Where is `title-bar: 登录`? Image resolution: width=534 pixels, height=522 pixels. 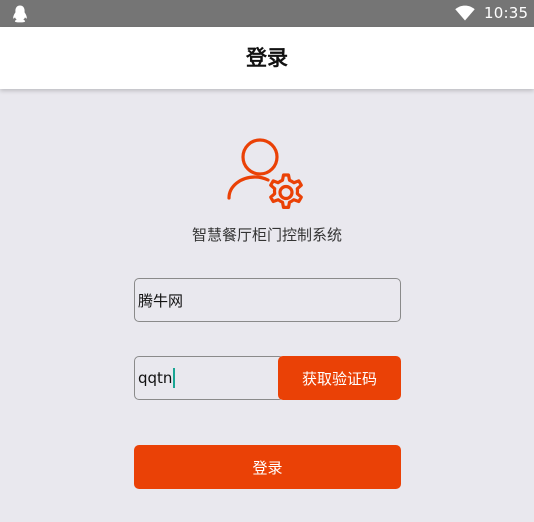 title-bar: 登录 is located at coordinates (267, 58).